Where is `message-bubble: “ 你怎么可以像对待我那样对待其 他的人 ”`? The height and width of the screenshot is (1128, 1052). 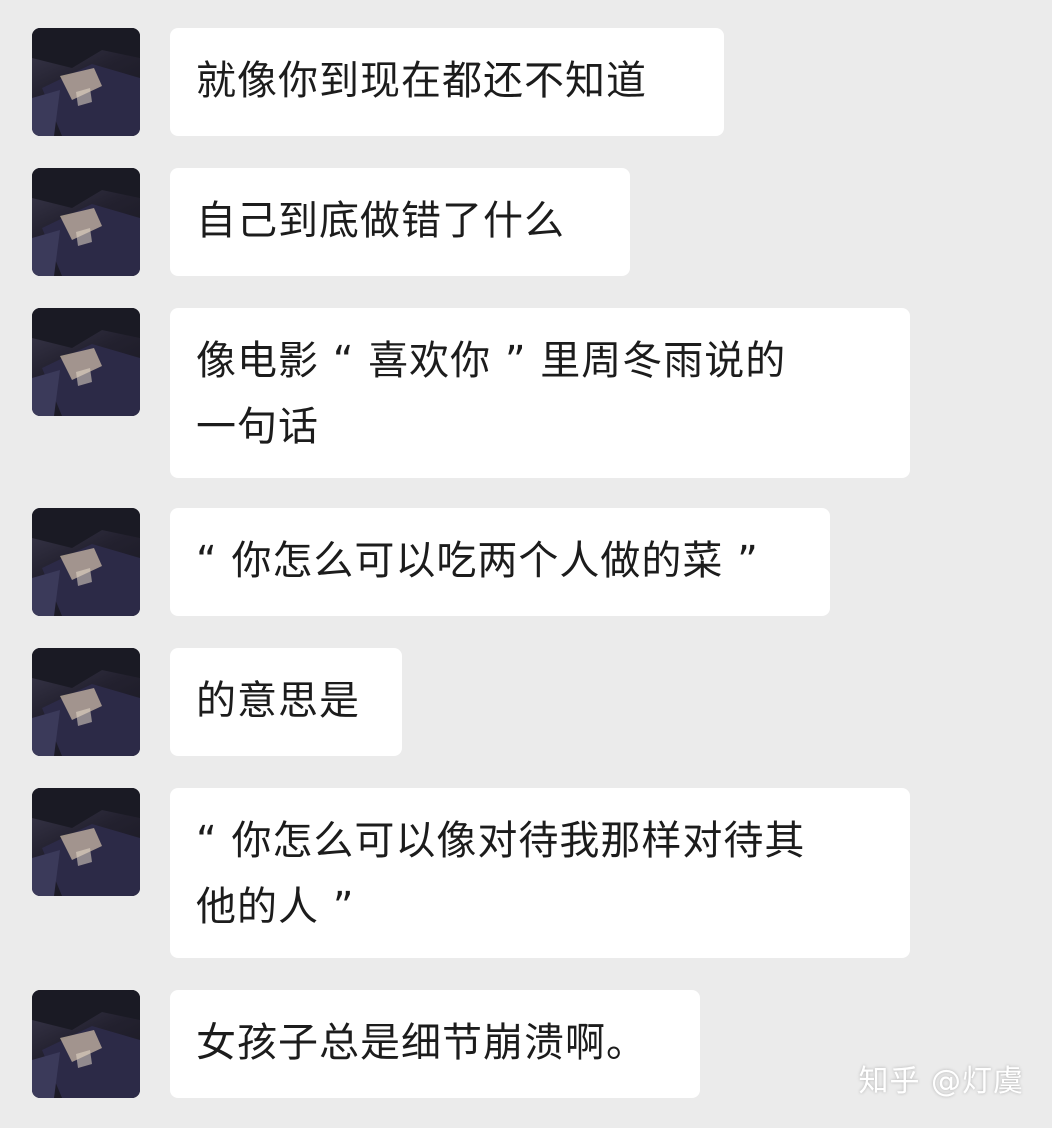 message-bubble: “ 你怎么可以像对待我那样对待其 他的人 ” is located at coordinates (540, 873).